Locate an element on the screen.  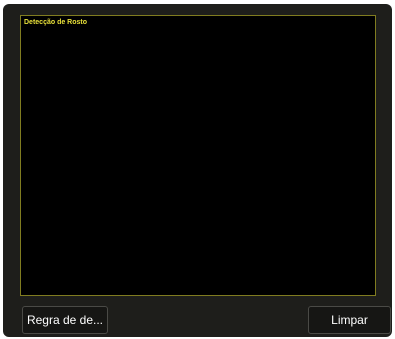
preview-title: Detecção de Rosto is located at coordinates (56, 22).